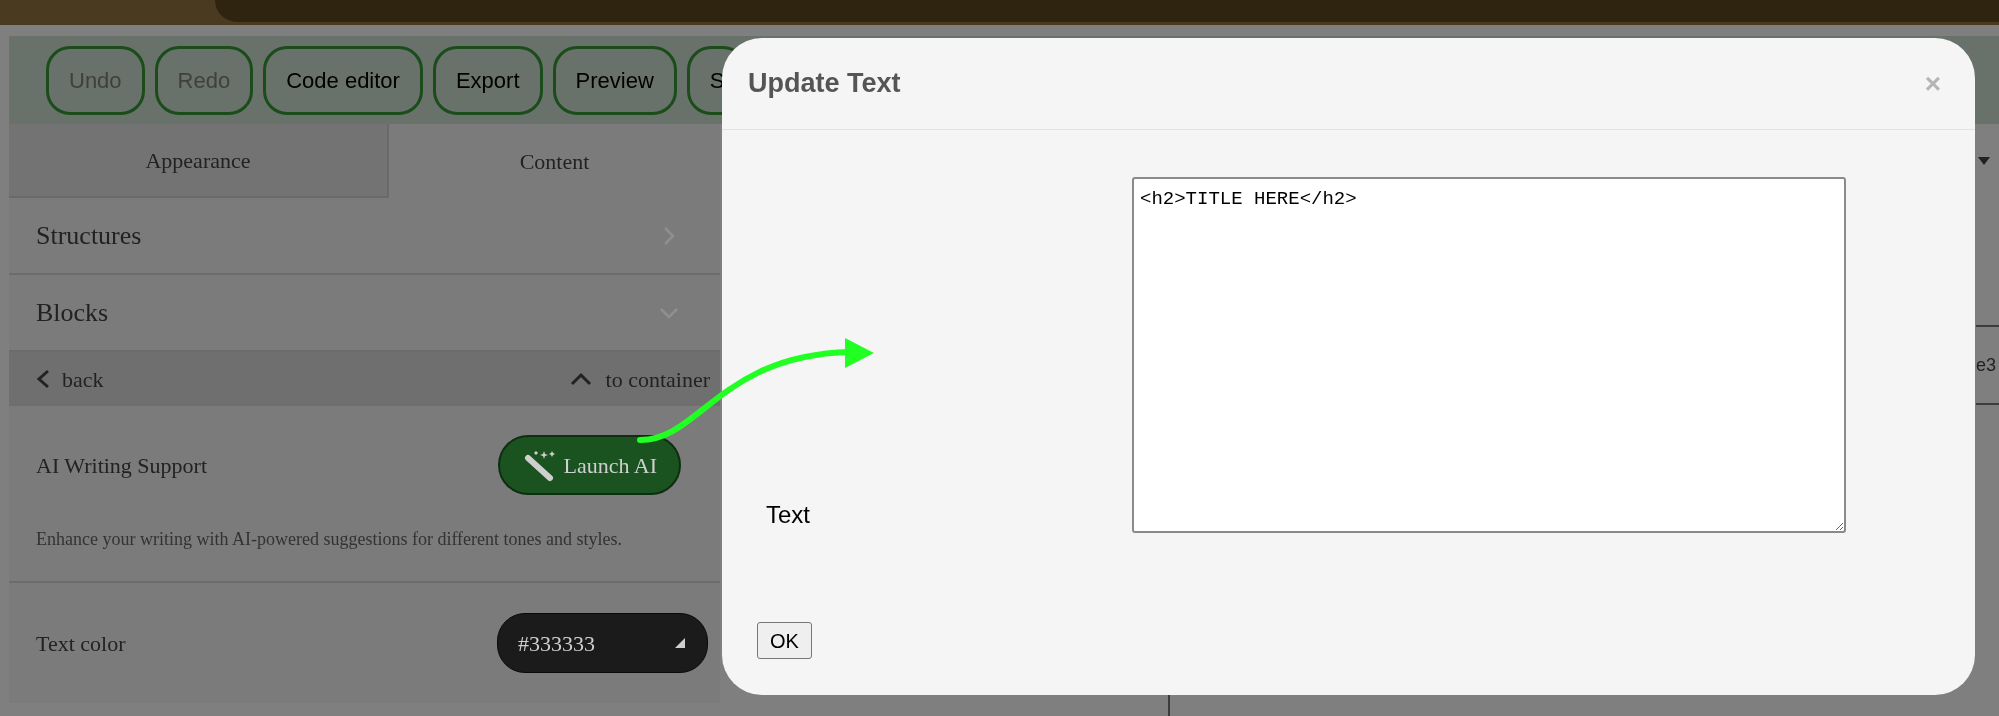 The height and width of the screenshot is (716, 1999). What do you see at coordinates (580, 379) in the screenshot?
I see `chevron-up-icon` at bounding box center [580, 379].